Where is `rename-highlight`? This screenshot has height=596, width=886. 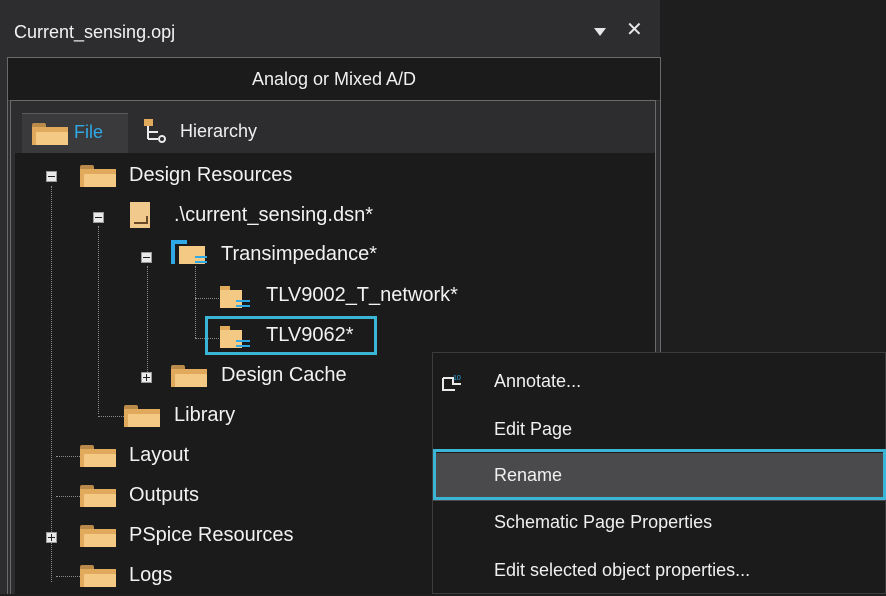
rename-highlight is located at coordinates (659, 474).